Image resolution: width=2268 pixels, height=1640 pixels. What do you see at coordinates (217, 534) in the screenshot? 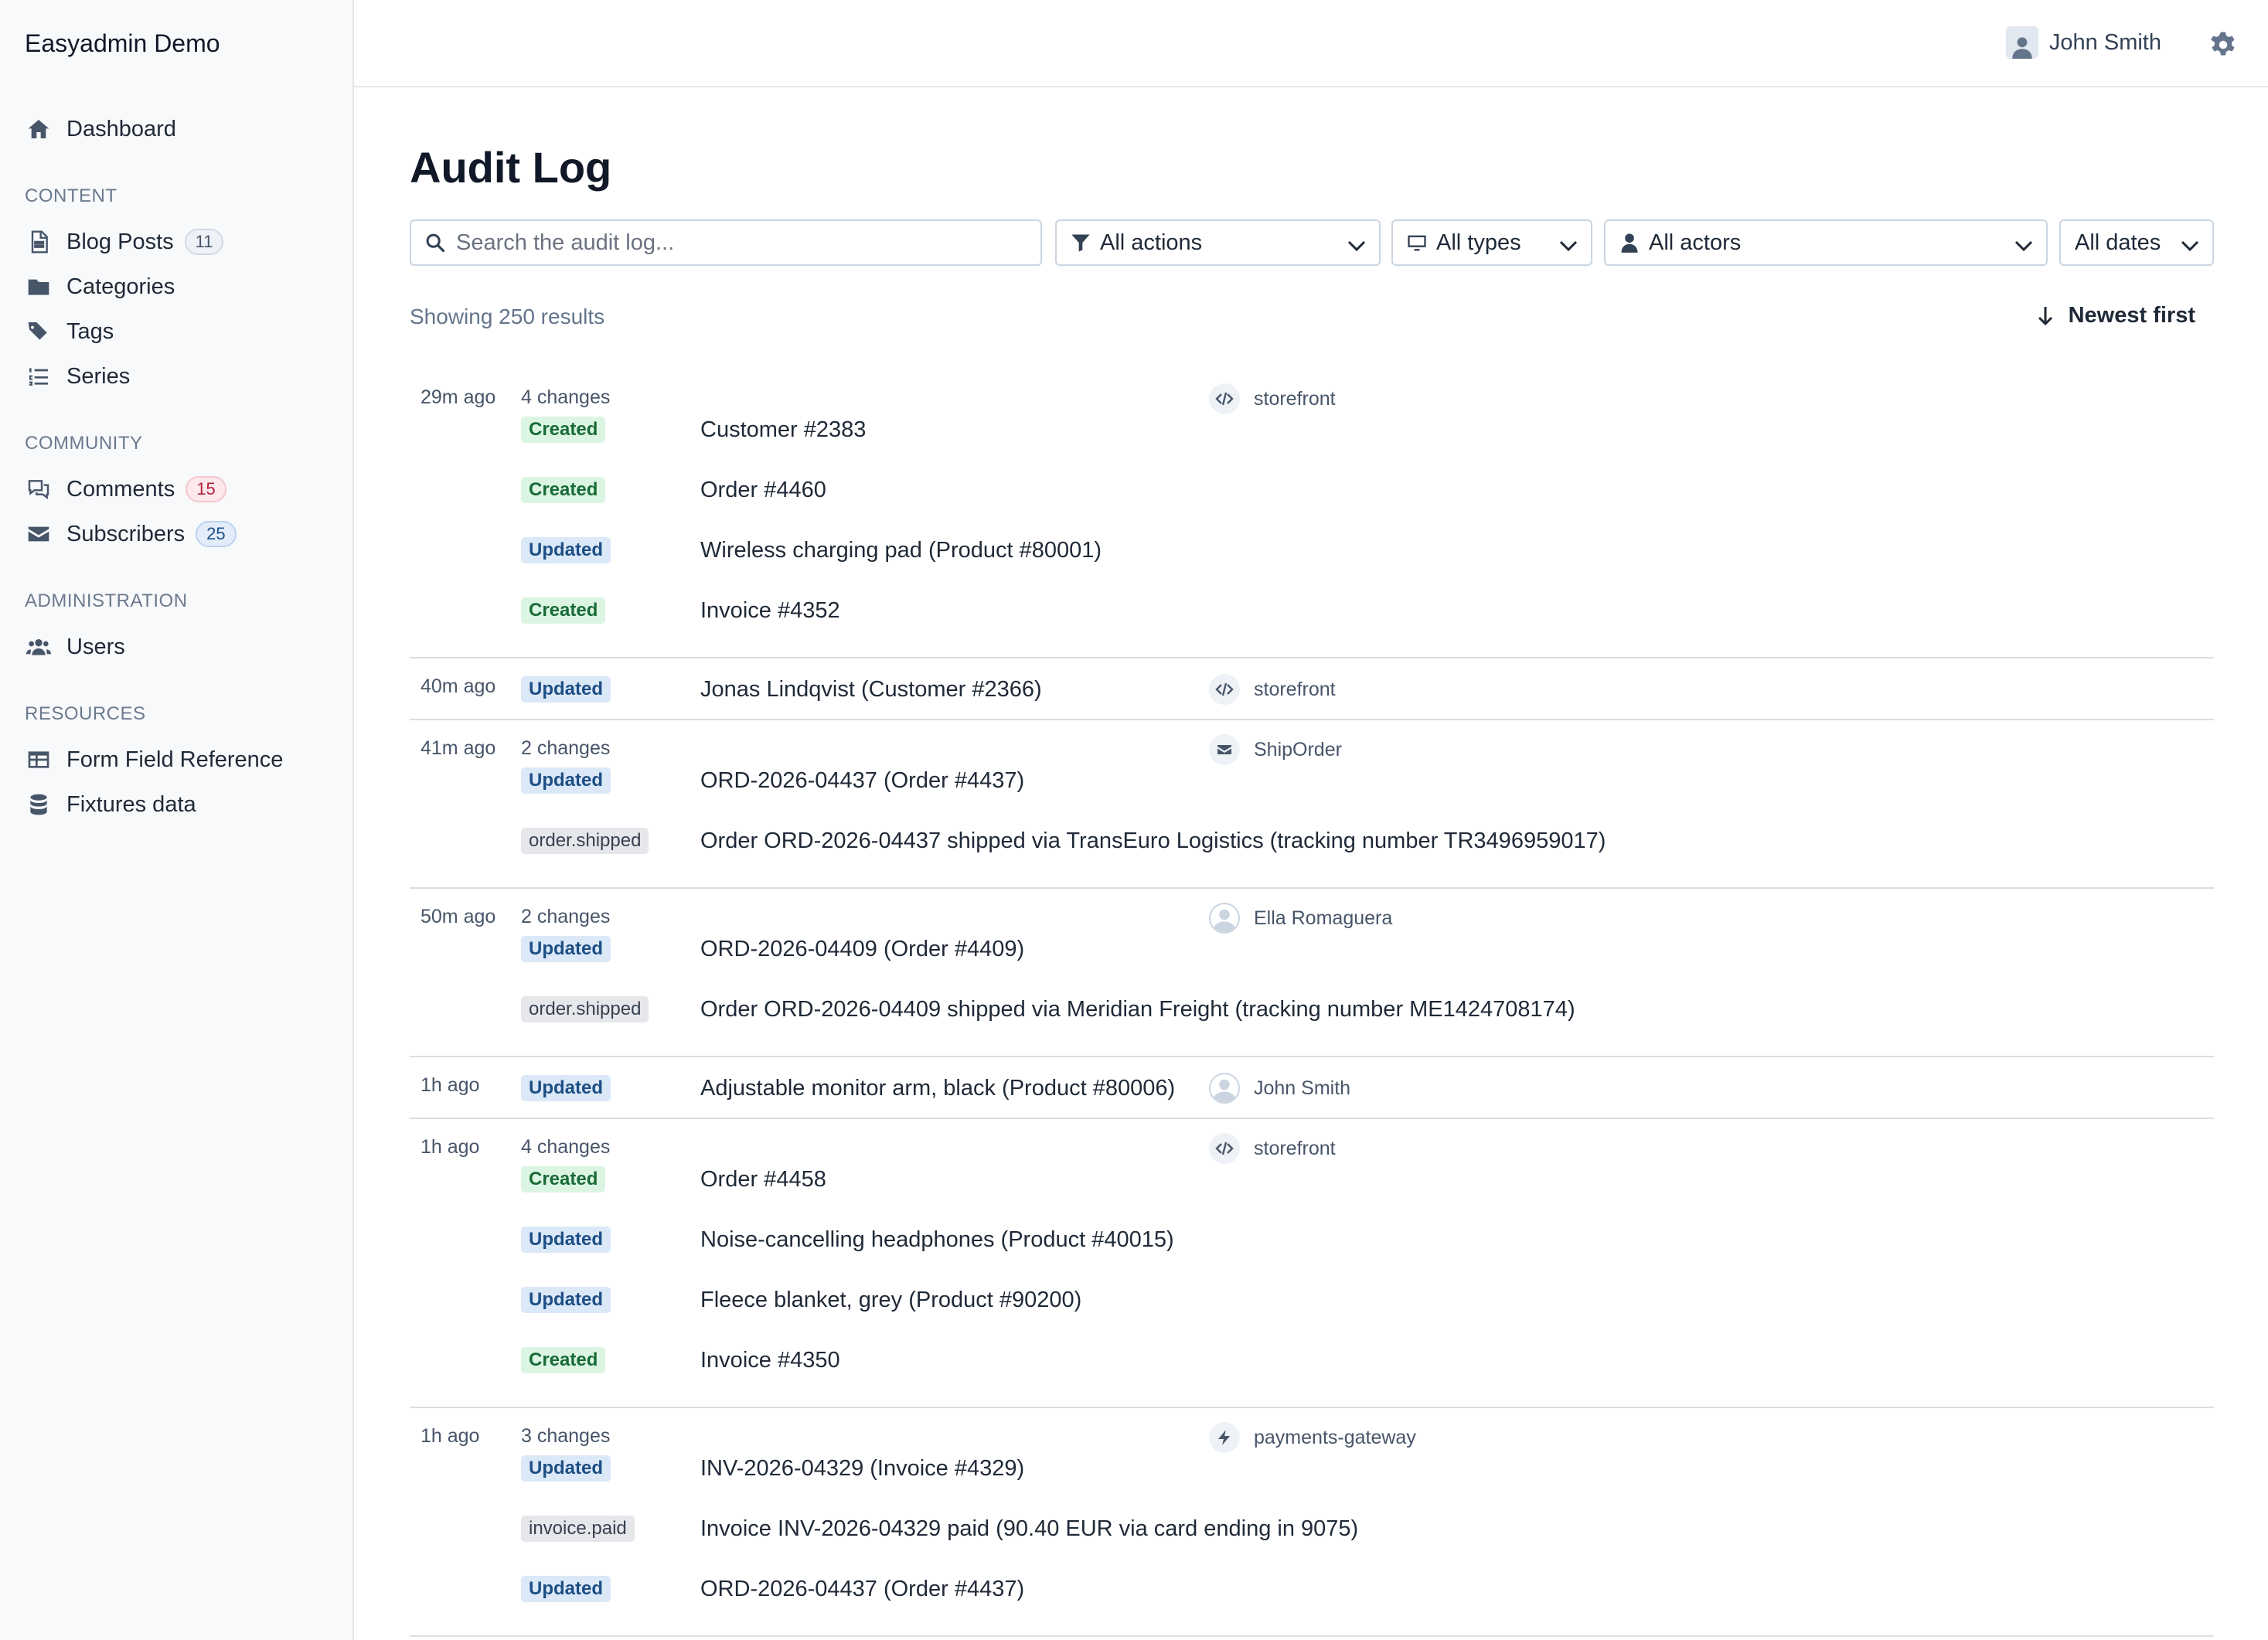
I see `count-badge: 25` at bounding box center [217, 534].